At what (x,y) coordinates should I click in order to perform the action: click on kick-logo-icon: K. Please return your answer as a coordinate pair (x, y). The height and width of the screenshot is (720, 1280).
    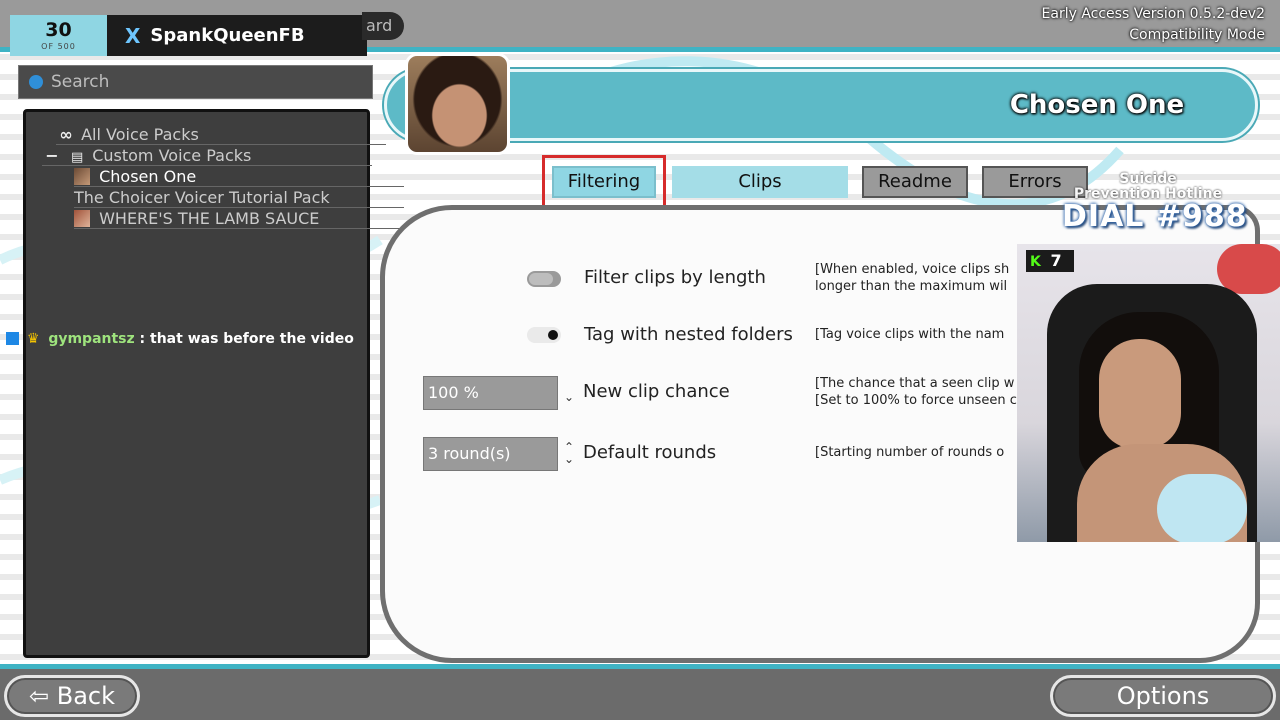
    Looking at the image, I should click on (1035, 262).